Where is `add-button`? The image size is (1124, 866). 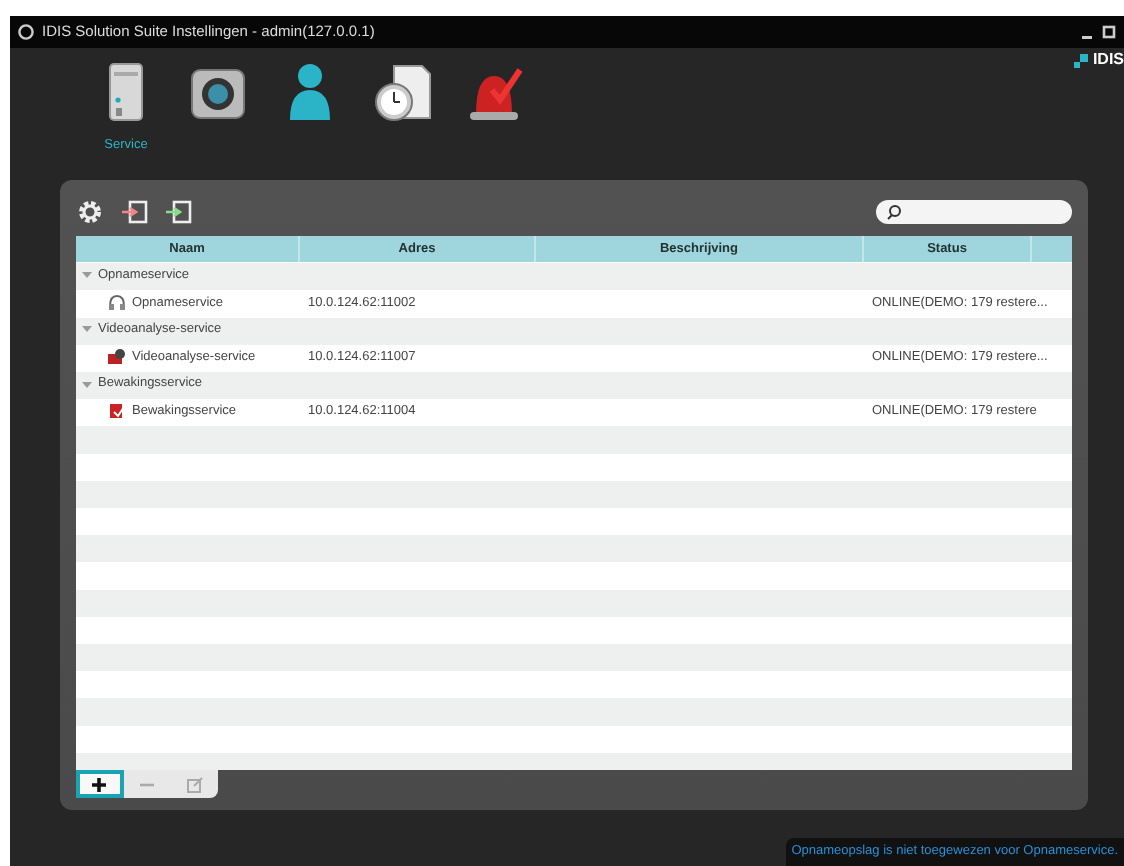
add-button is located at coordinates (100, 784).